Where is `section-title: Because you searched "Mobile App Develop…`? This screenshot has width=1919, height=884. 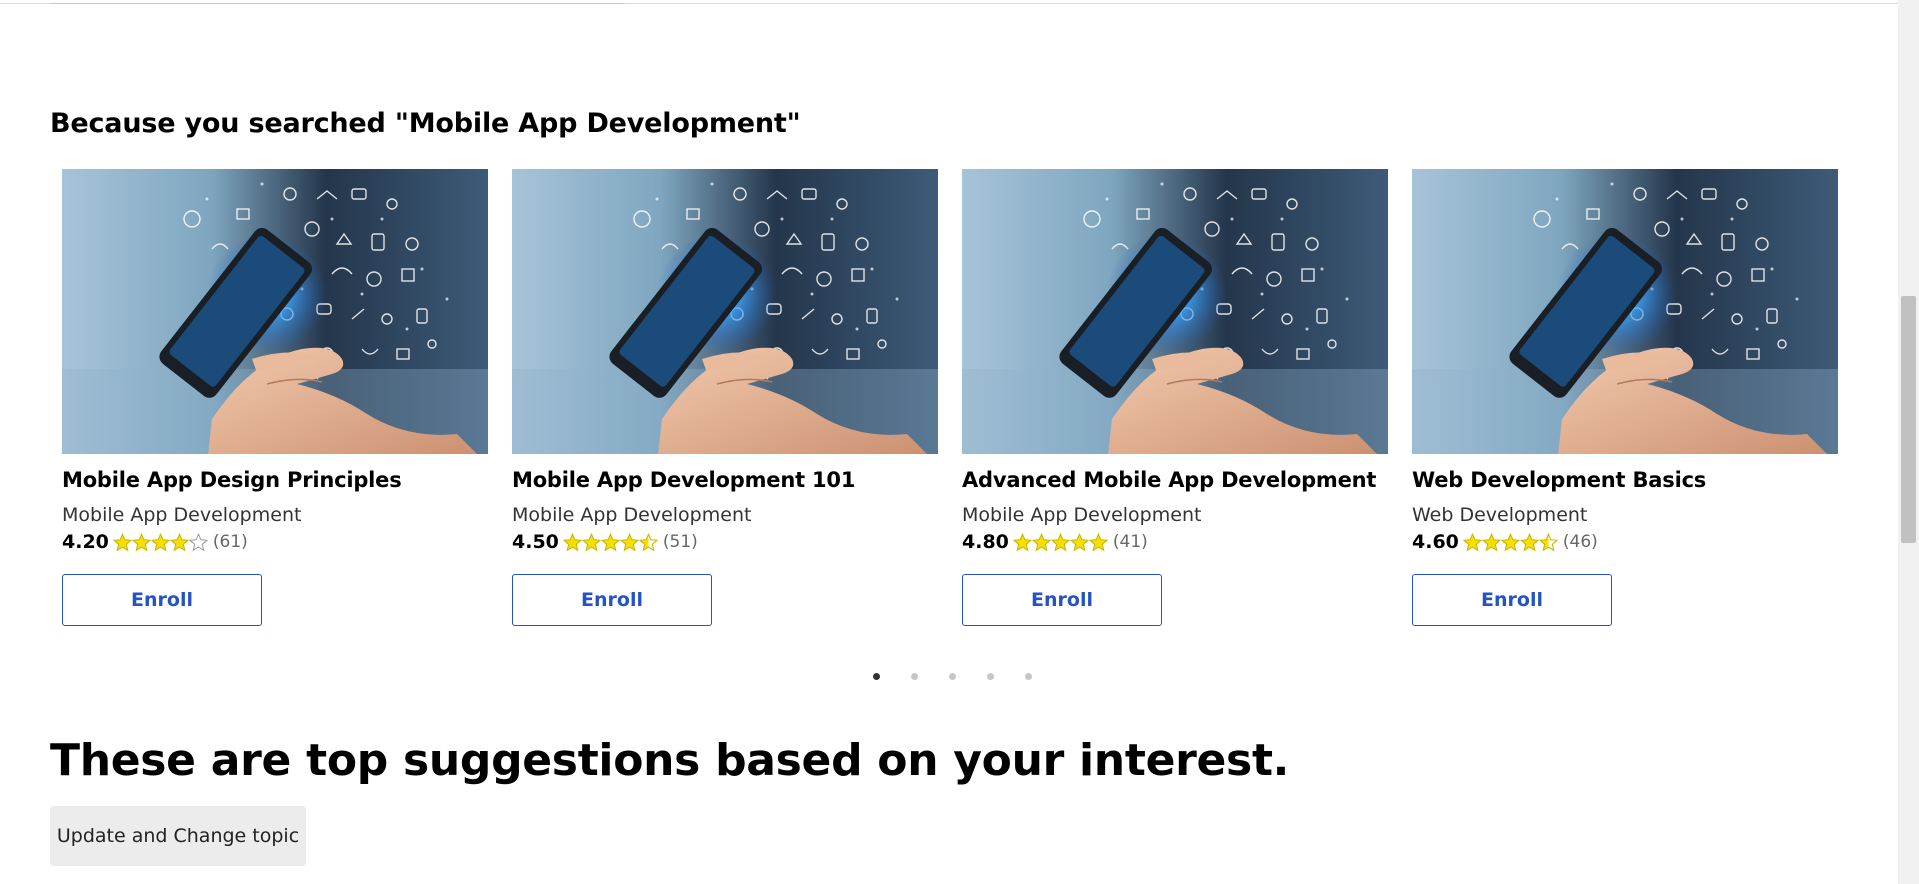 section-title: Because you searched "Mobile App Develop… is located at coordinates (425, 123).